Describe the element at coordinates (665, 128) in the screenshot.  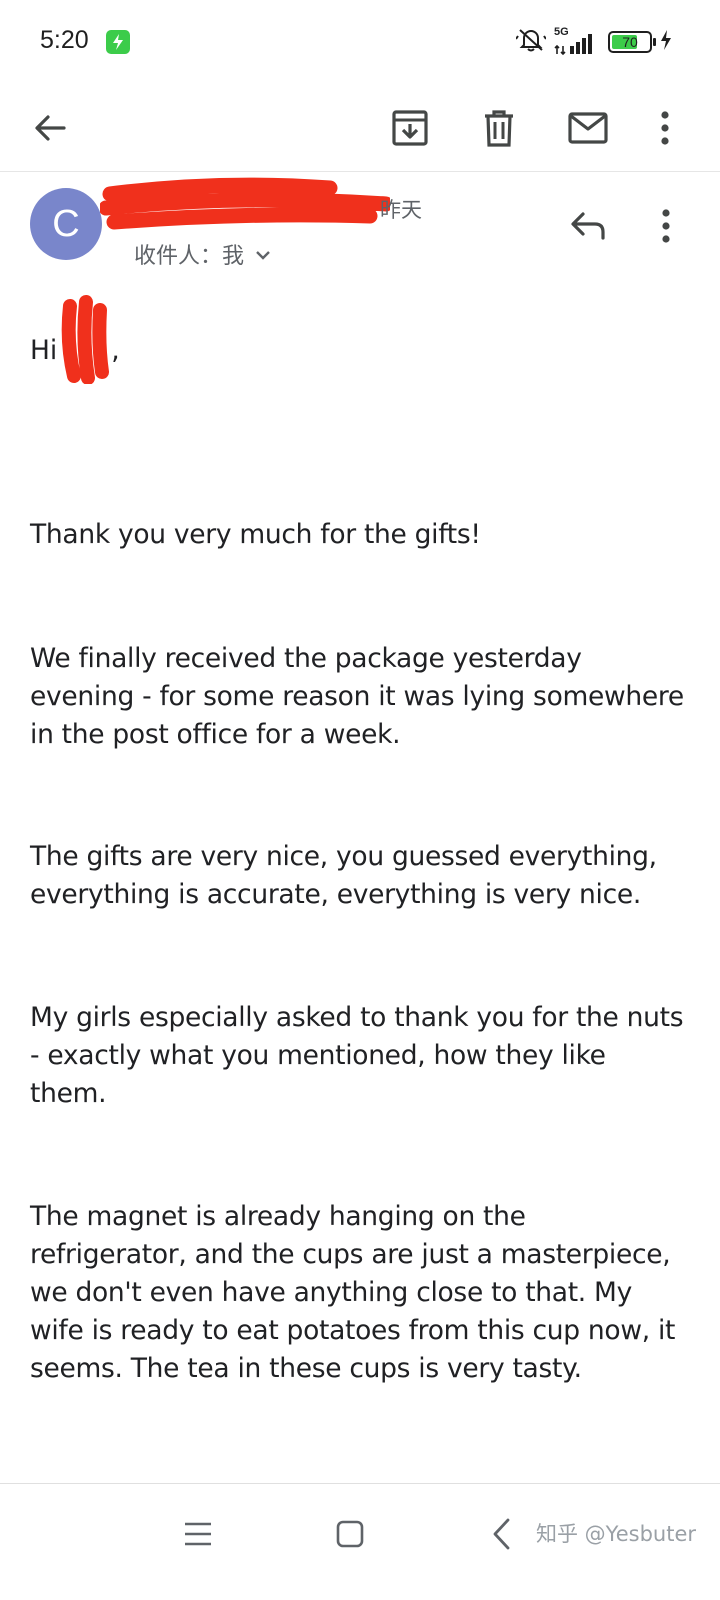
I see `more-vert-icon` at that location.